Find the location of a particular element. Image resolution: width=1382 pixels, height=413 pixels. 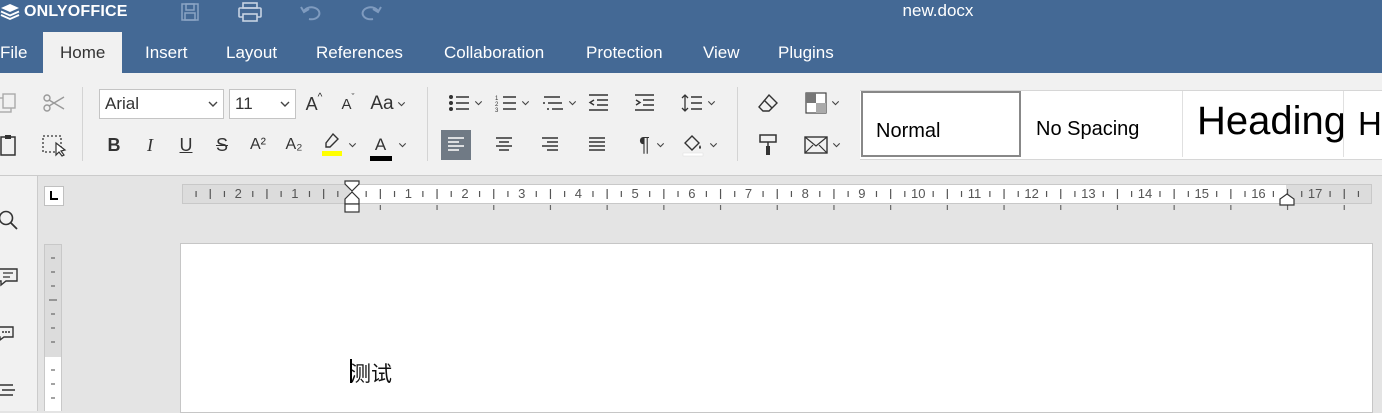

ruler-number: 12 is located at coordinates (1031, 193).